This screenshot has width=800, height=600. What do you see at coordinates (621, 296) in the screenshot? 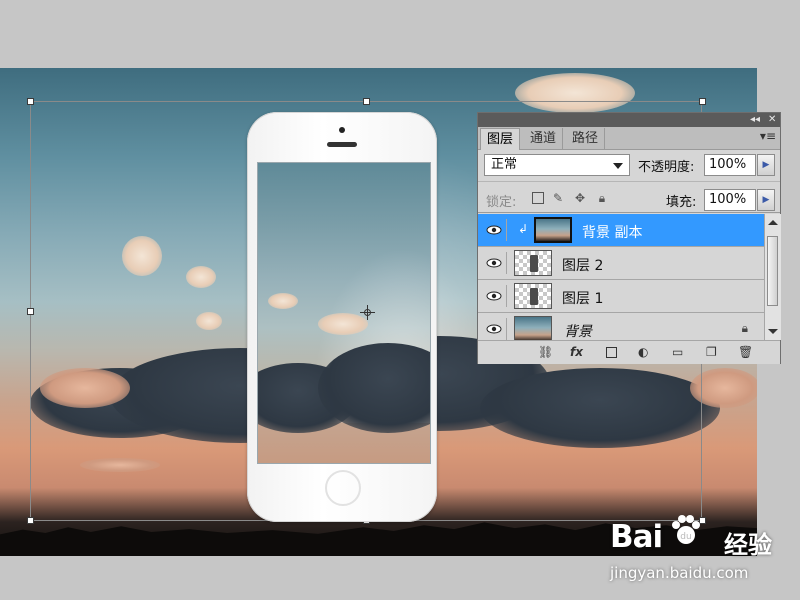
I see `layer-row-layer-1: 图层 1` at bounding box center [621, 296].